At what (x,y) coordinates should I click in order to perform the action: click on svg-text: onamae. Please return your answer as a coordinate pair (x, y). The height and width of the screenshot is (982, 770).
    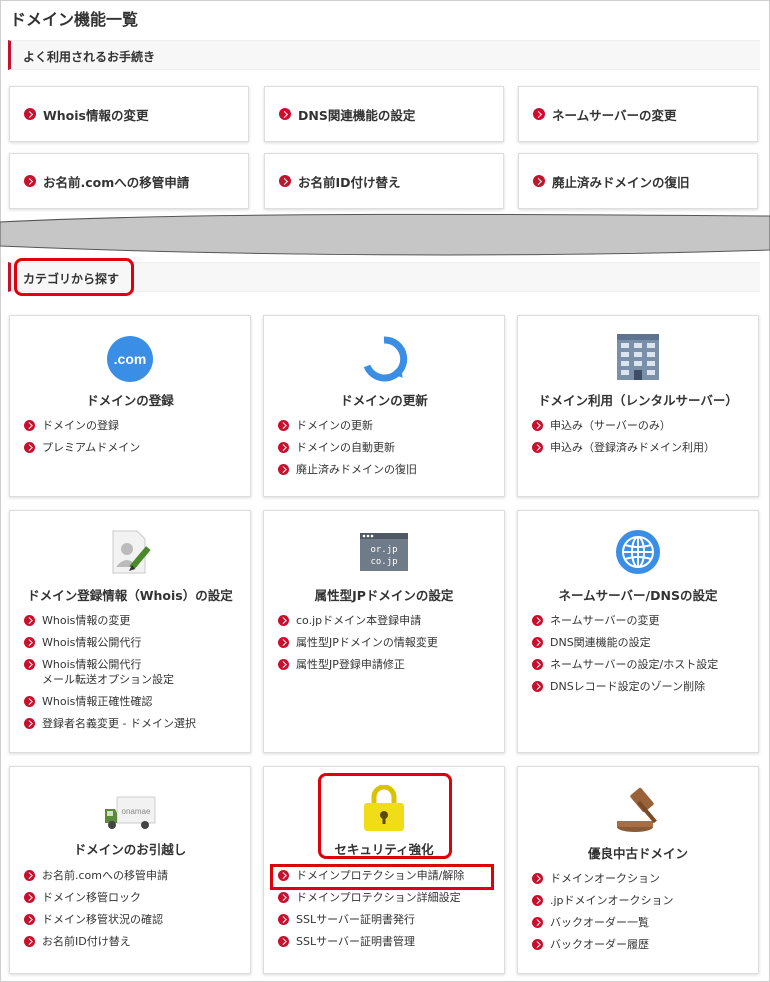
    Looking at the image, I should click on (136, 811).